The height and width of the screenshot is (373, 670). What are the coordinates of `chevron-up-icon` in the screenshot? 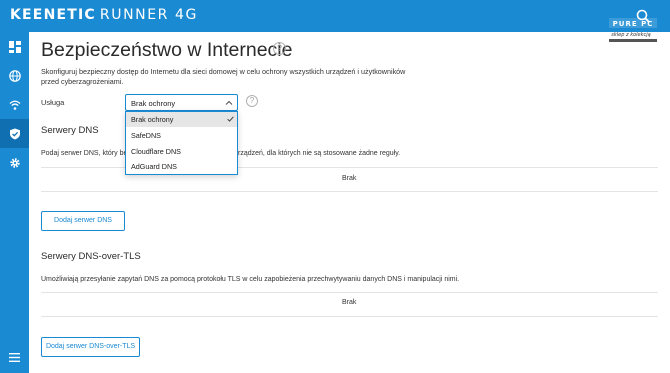 It's located at (229, 102).